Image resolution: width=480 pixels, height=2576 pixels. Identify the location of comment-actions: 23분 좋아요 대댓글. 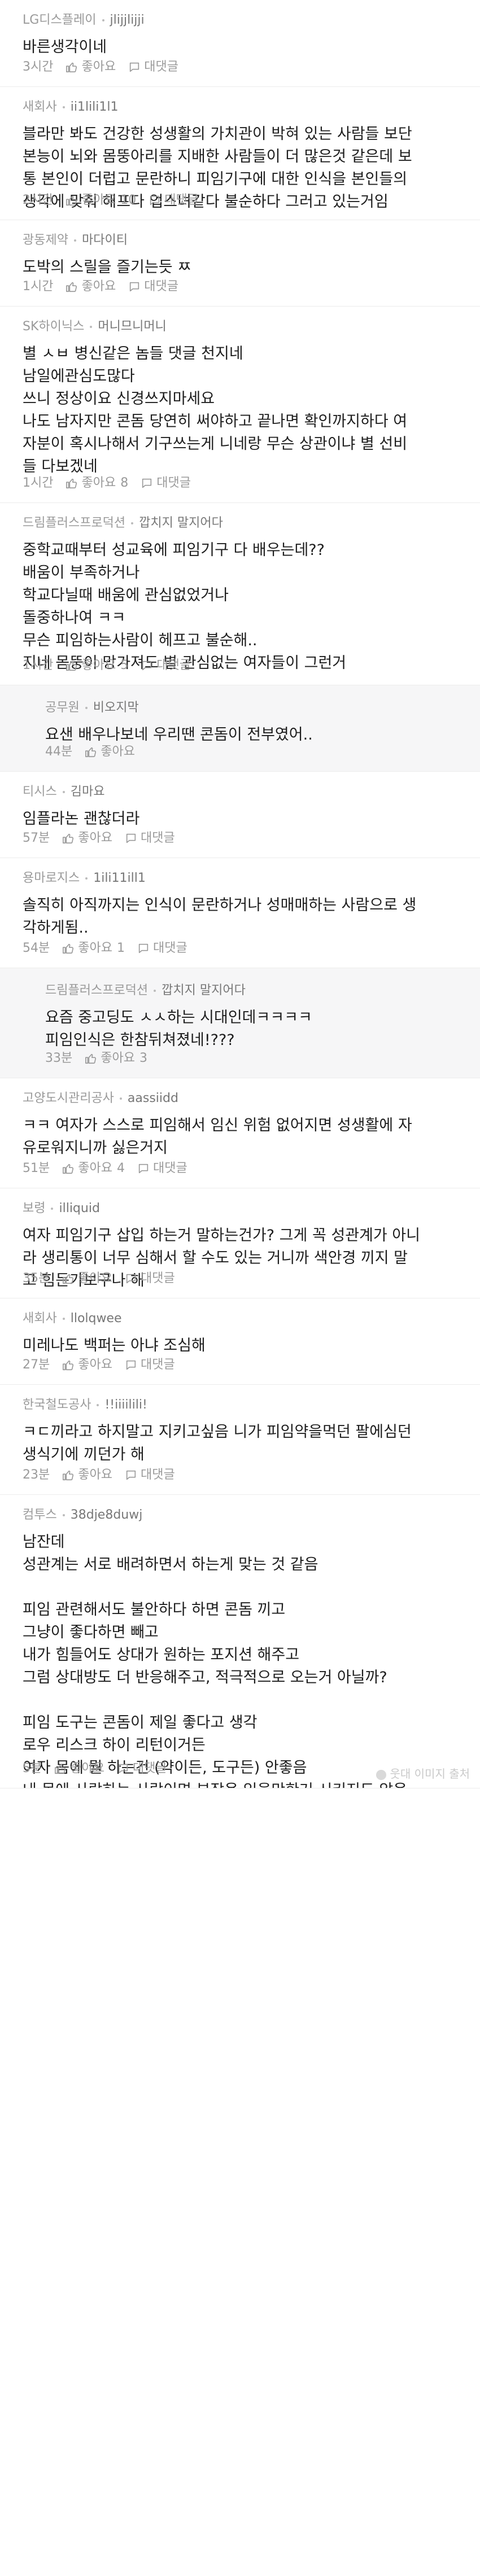
(99, 1475).